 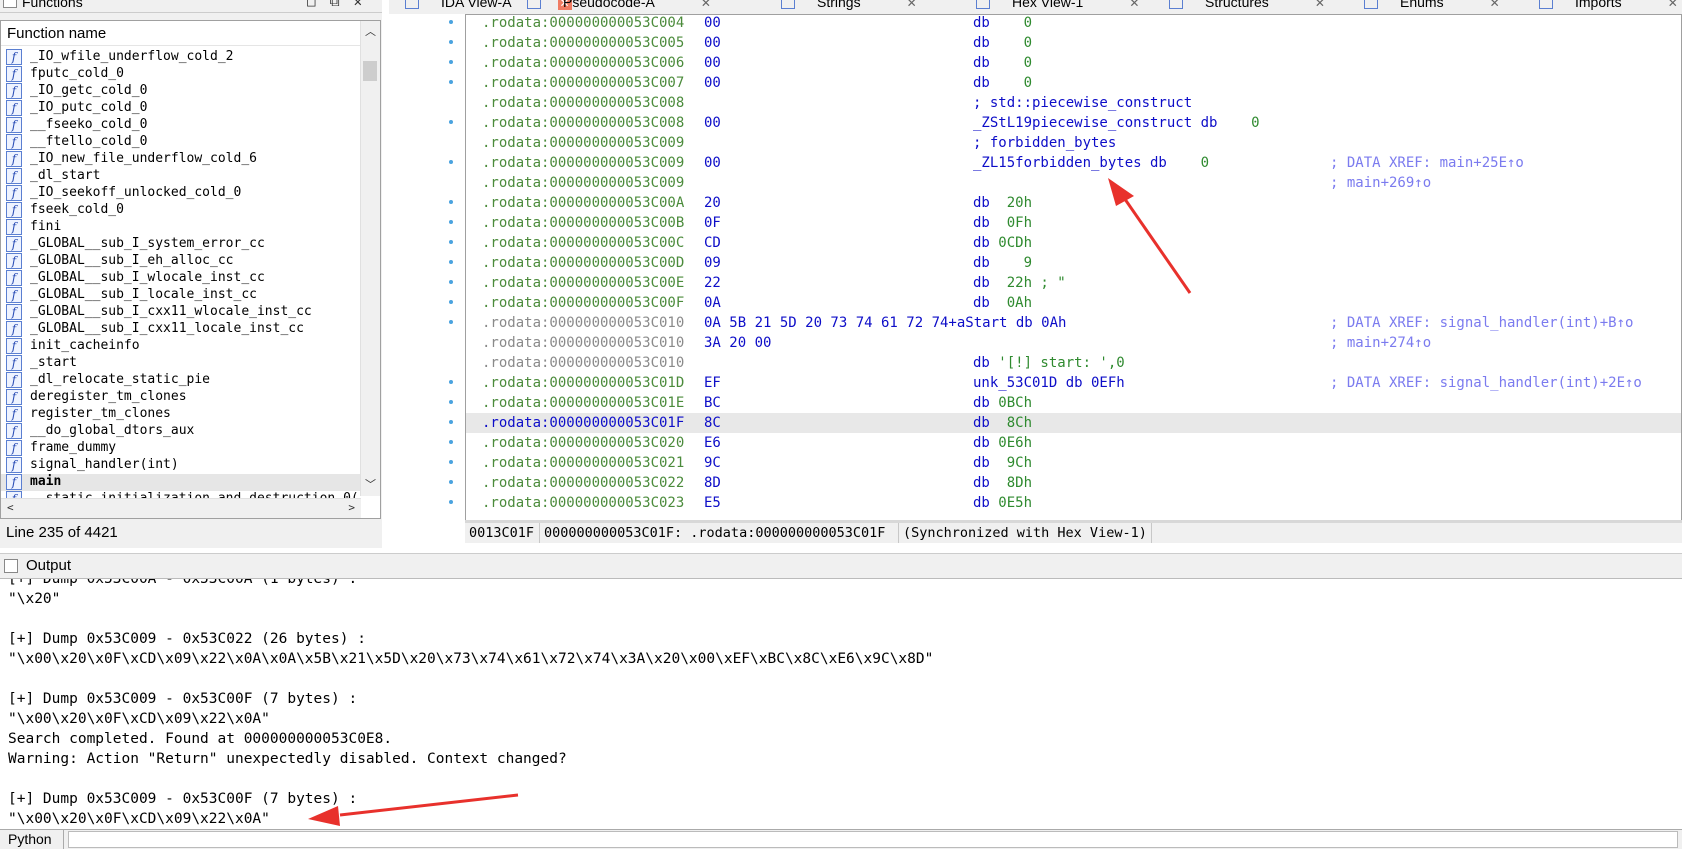 What do you see at coordinates (181, 278) in the screenshot?
I see `function-list-item: f _GLOBAL__sub_I_wlocale_inst_cc` at bounding box center [181, 278].